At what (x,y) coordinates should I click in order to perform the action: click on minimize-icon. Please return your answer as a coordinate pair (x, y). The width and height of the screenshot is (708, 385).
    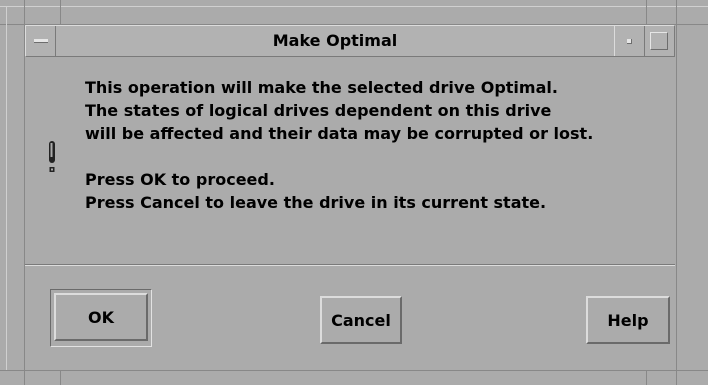
    Looking at the image, I should click on (629, 41).